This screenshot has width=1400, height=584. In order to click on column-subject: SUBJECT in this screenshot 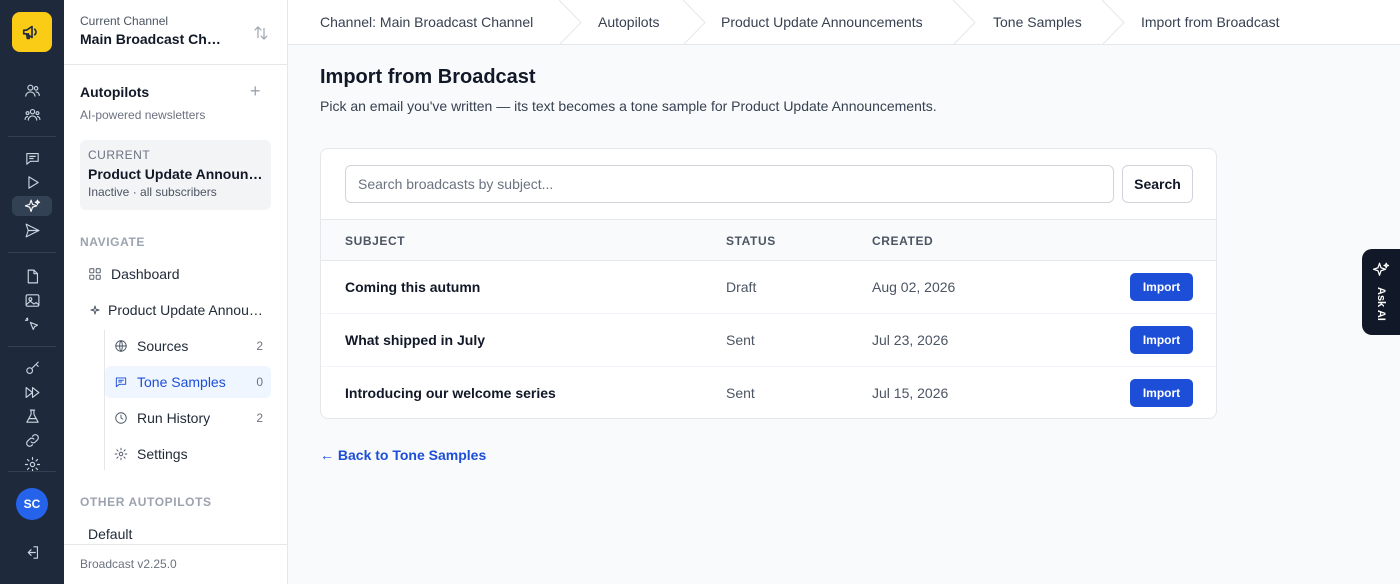, I will do `click(375, 241)`.